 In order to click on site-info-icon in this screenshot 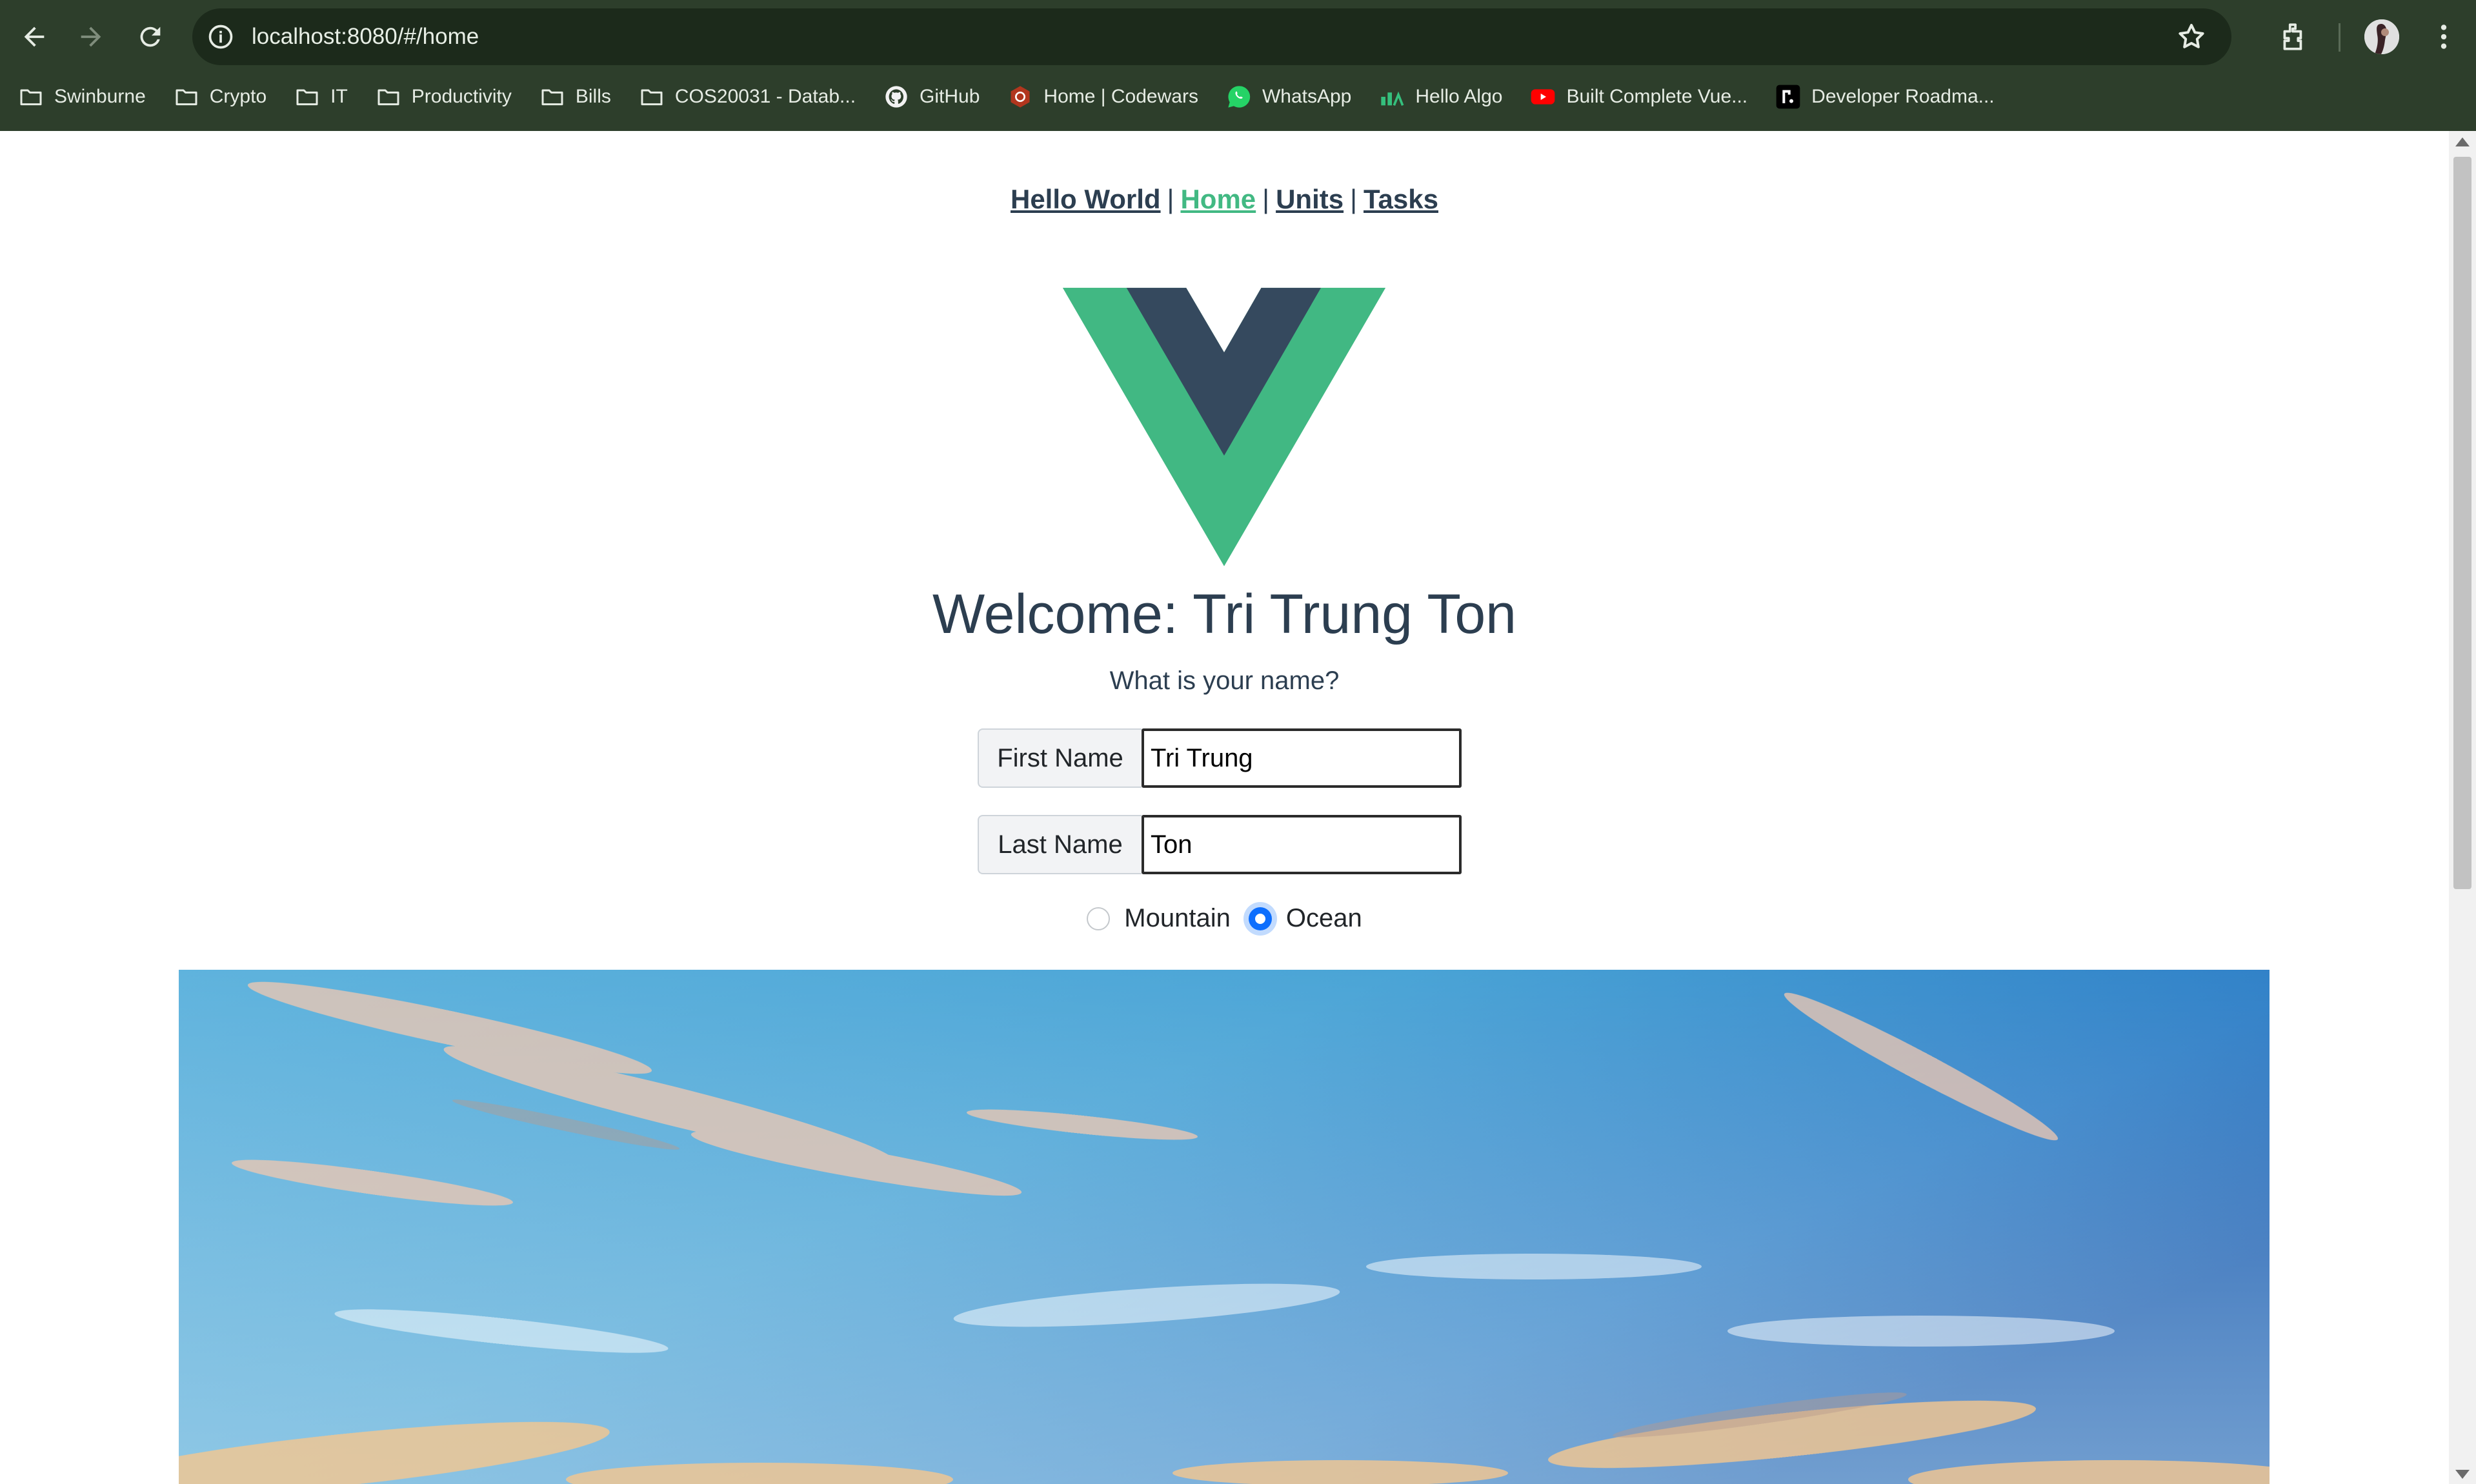, I will do `click(220, 37)`.